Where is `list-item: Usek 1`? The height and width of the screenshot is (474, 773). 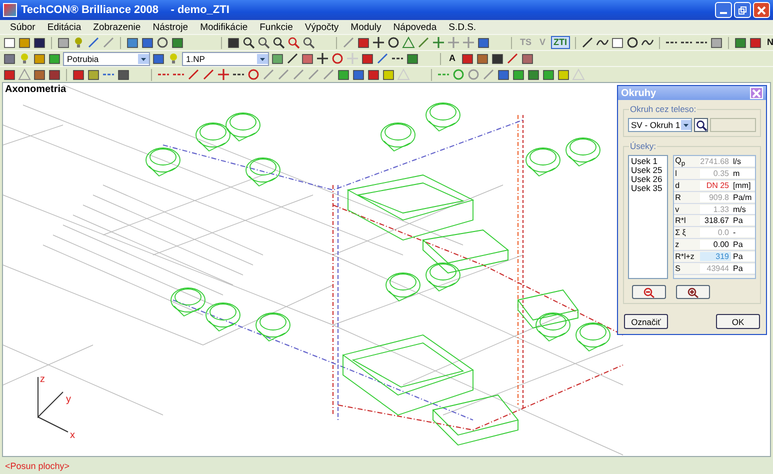
list-item: Usek 1 is located at coordinates (648, 161).